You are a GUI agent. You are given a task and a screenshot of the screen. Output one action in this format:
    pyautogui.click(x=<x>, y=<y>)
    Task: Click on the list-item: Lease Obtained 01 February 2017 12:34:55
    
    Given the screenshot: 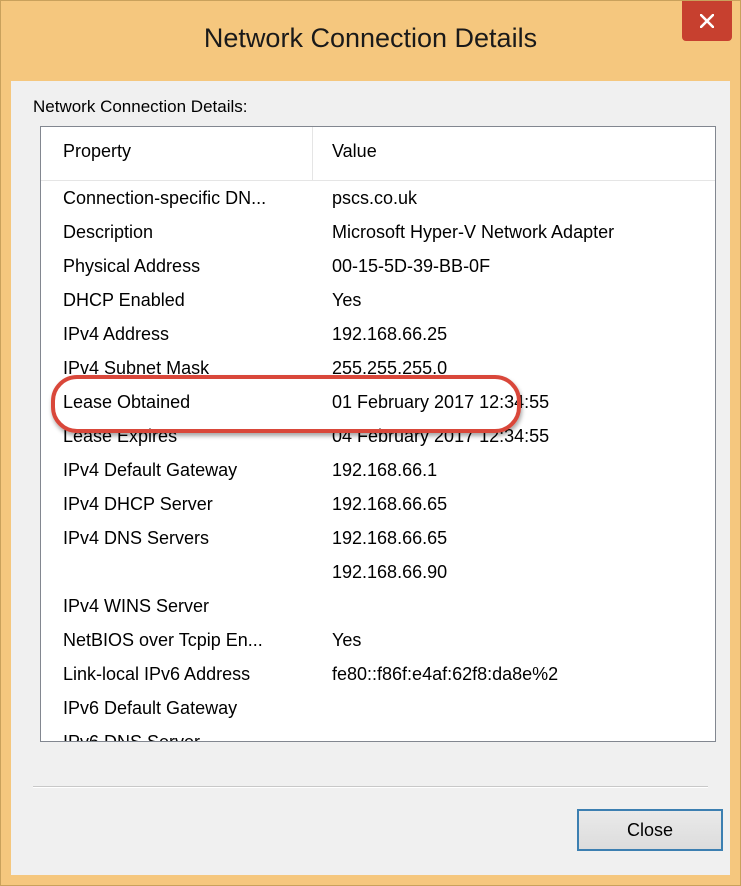 What is the action you would take?
    pyautogui.click(x=378, y=402)
    